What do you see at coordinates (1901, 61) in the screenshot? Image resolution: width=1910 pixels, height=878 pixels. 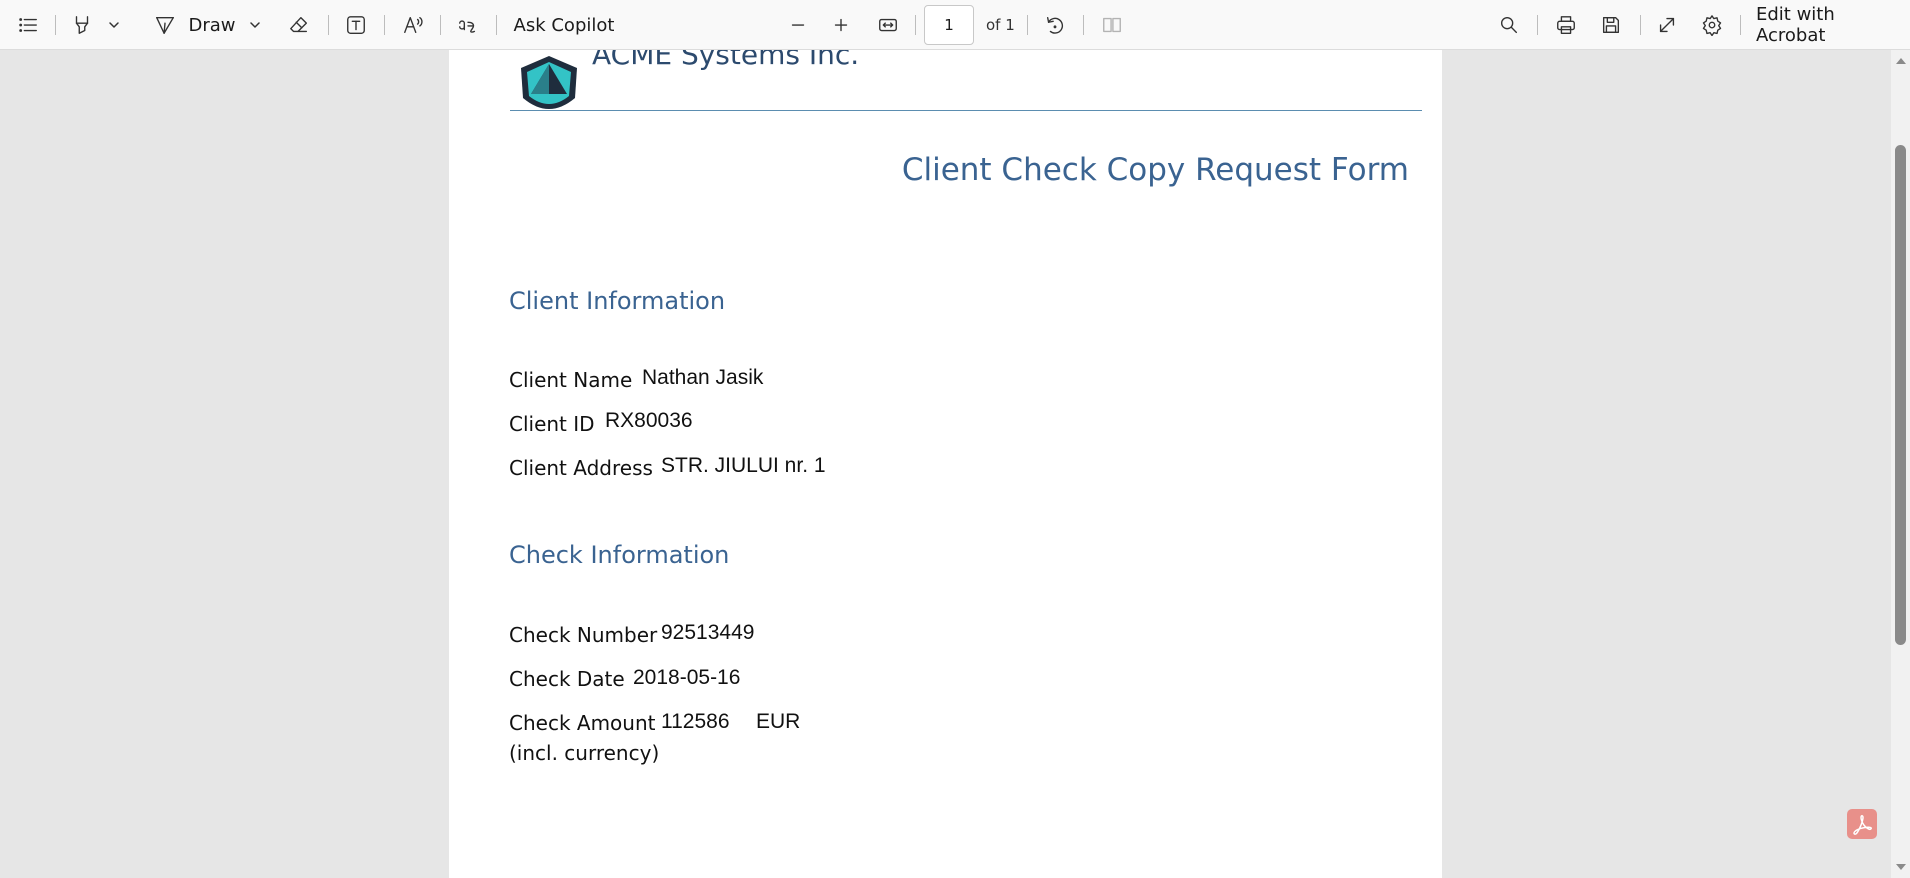 I see `scroll-up-arrow-icon` at bounding box center [1901, 61].